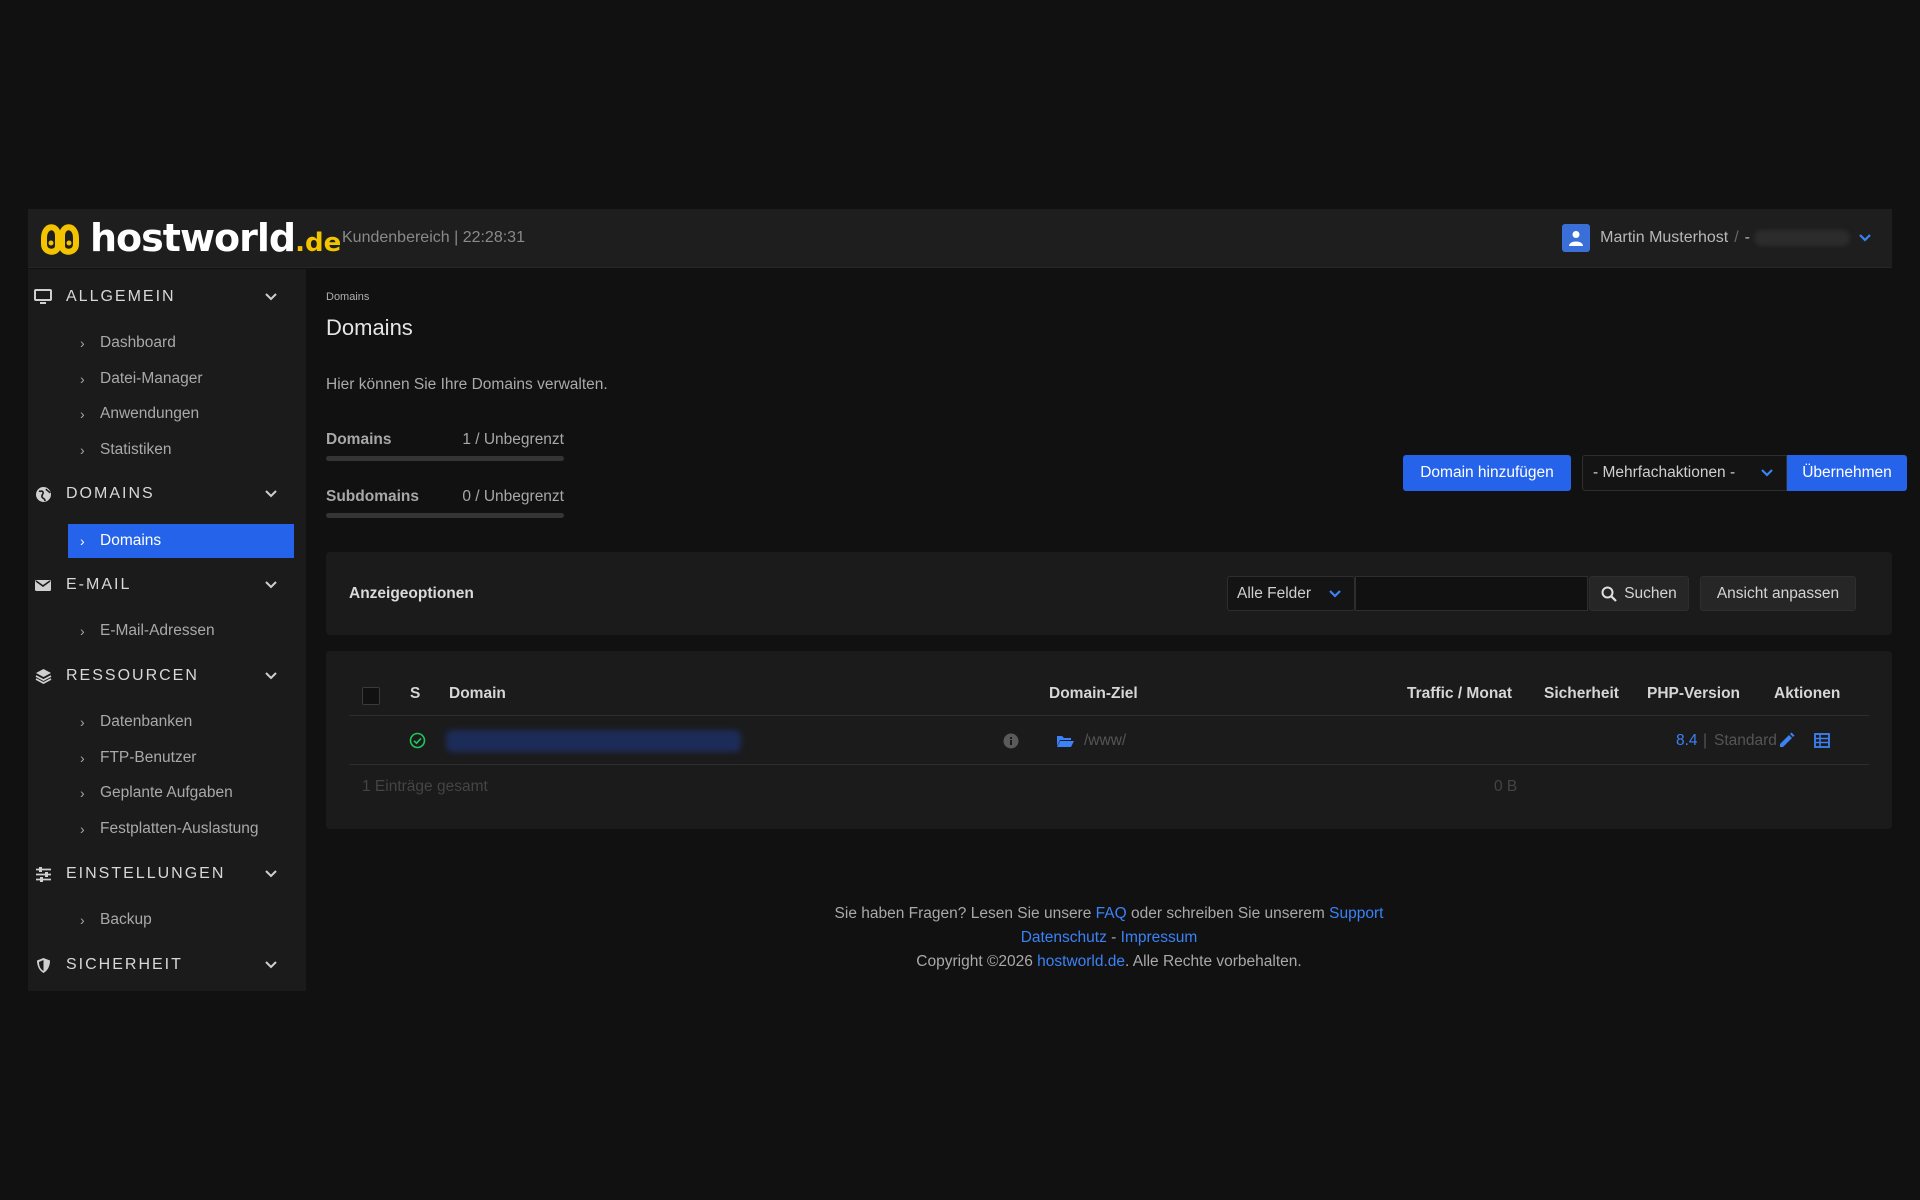 Image resolution: width=1920 pixels, height=1200 pixels. Describe the element at coordinates (146, 721) in the screenshot. I see `sidebar-item-label: Datenbanken` at that location.